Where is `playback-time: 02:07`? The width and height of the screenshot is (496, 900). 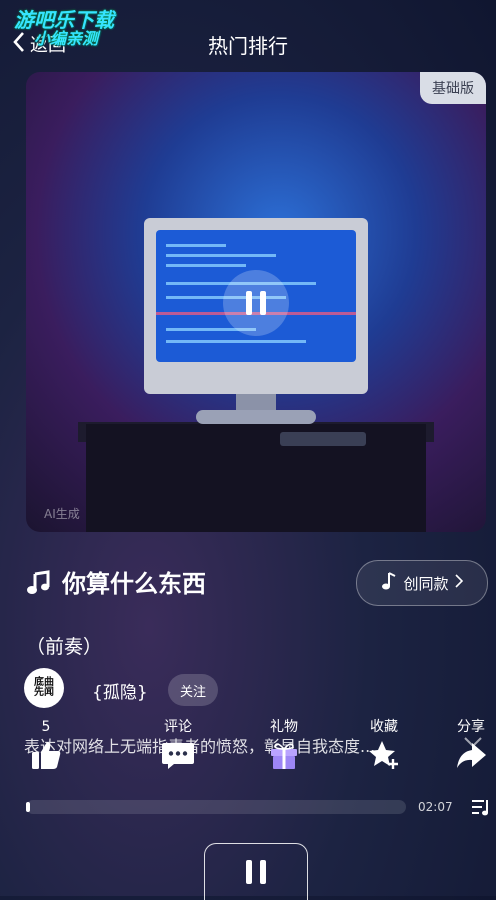
playback-time: 02:07 is located at coordinates (435, 807).